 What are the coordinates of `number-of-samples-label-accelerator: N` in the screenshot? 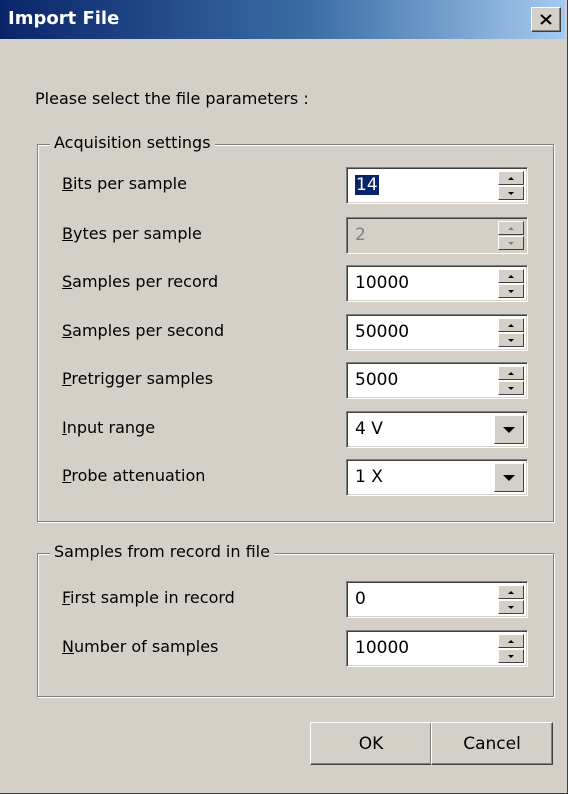 It's located at (68, 646).